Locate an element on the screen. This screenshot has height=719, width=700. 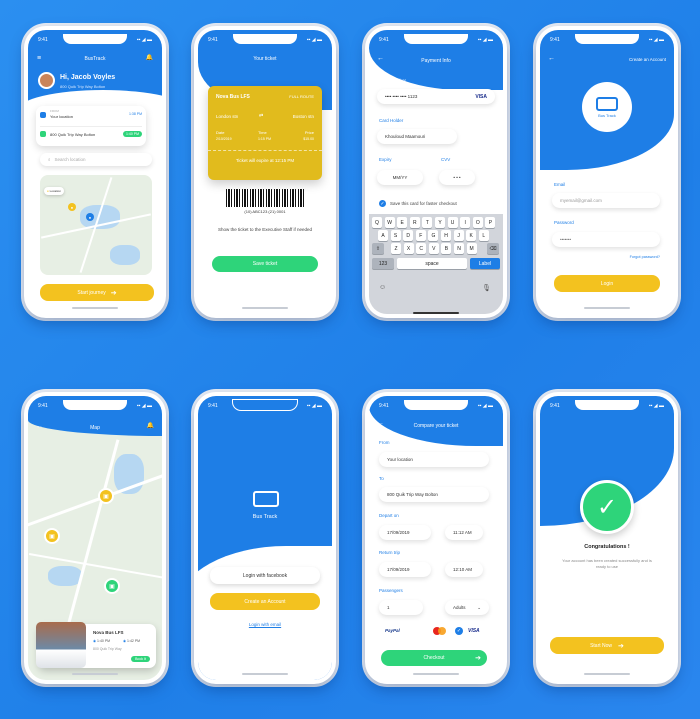
key-e: E is located at coordinates (402, 222).